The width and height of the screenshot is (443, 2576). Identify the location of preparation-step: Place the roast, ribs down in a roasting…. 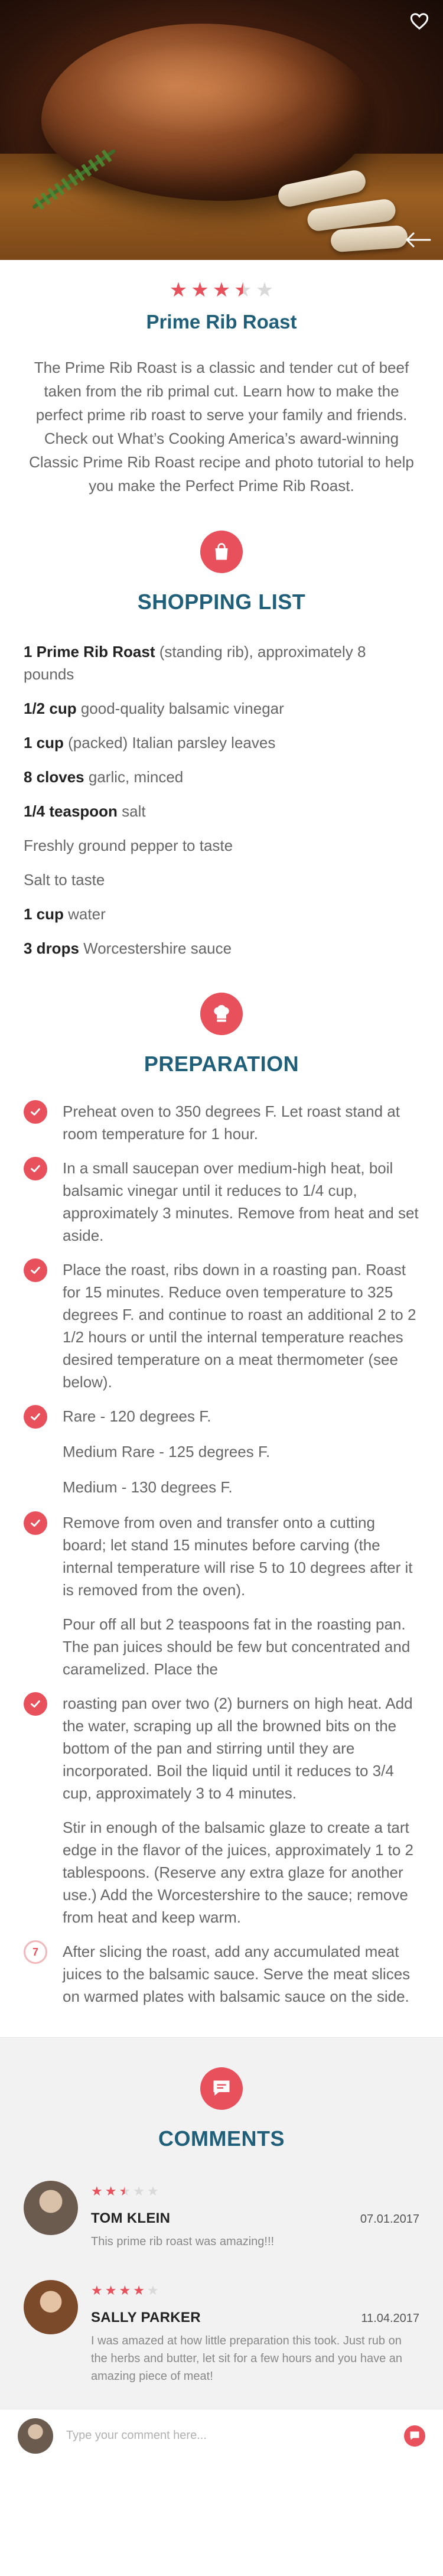
(221, 1326).